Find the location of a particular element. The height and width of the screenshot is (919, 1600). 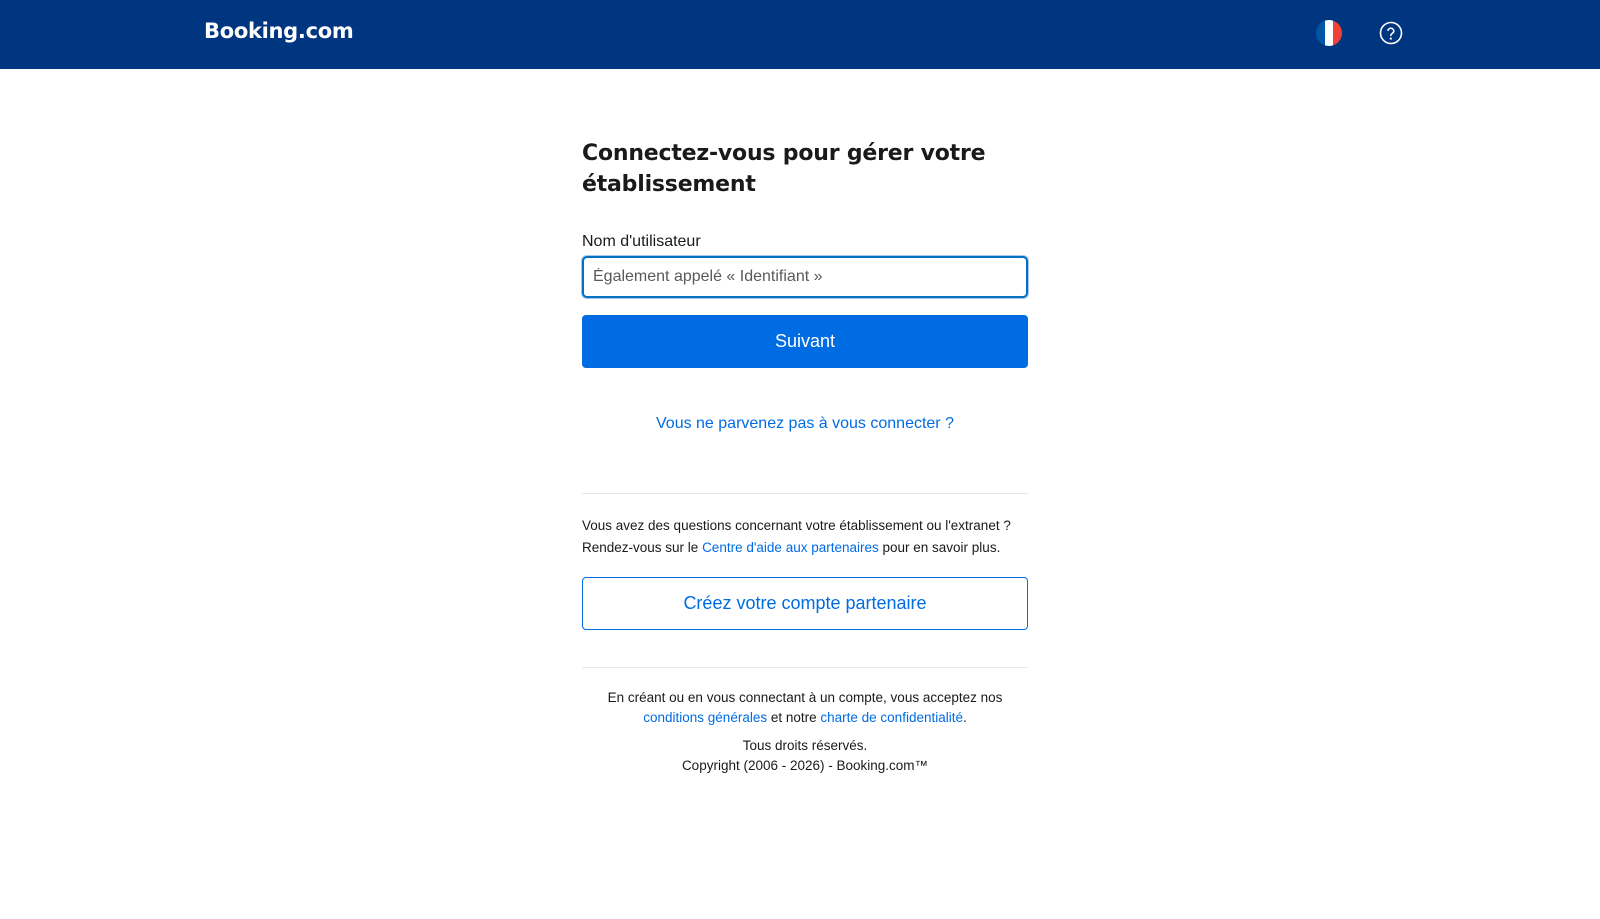

create-partner-account-button: Créez votre compte partenaire is located at coordinates (805, 603).